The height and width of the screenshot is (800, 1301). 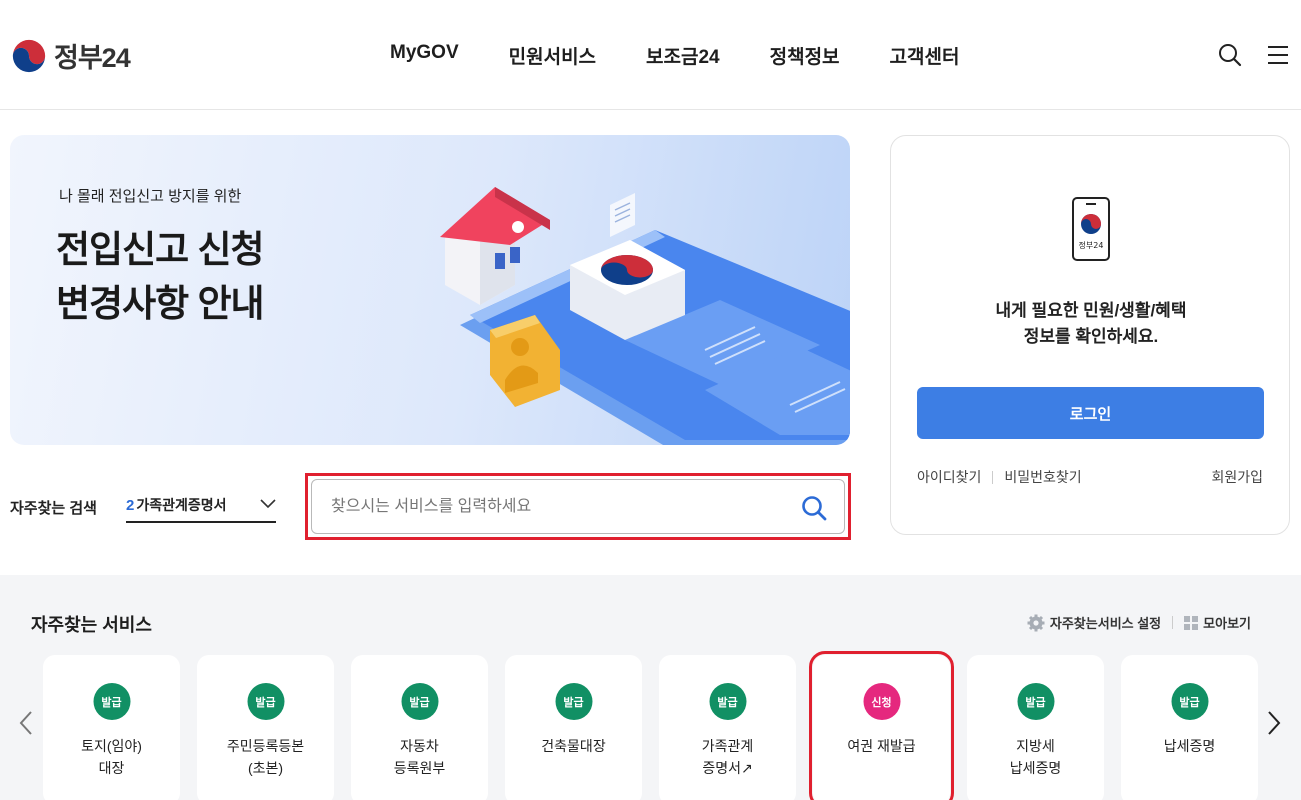 I want to click on service-card-label: 주민등록등본 (초본), so click(x=265, y=757).